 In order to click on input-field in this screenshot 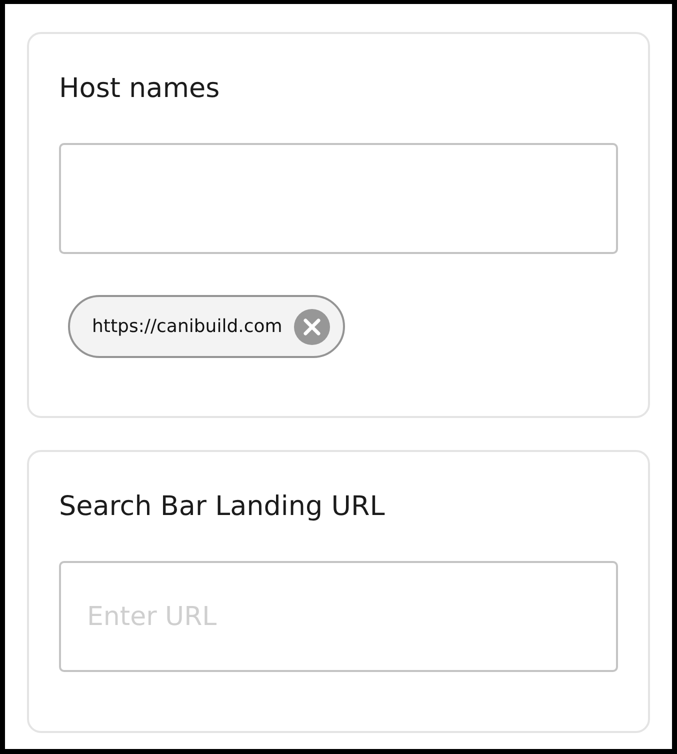, I will do `click(338, 198)`.